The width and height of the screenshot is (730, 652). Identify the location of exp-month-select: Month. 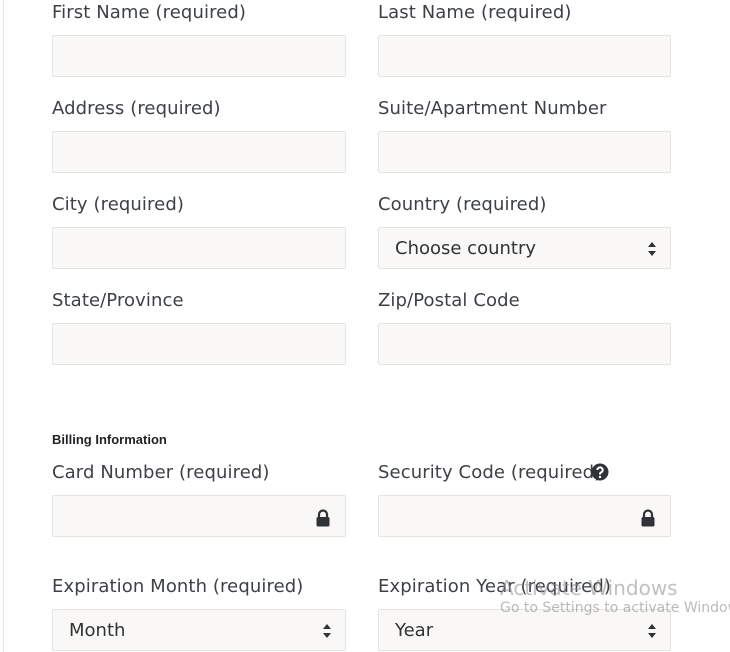
(199, 630).